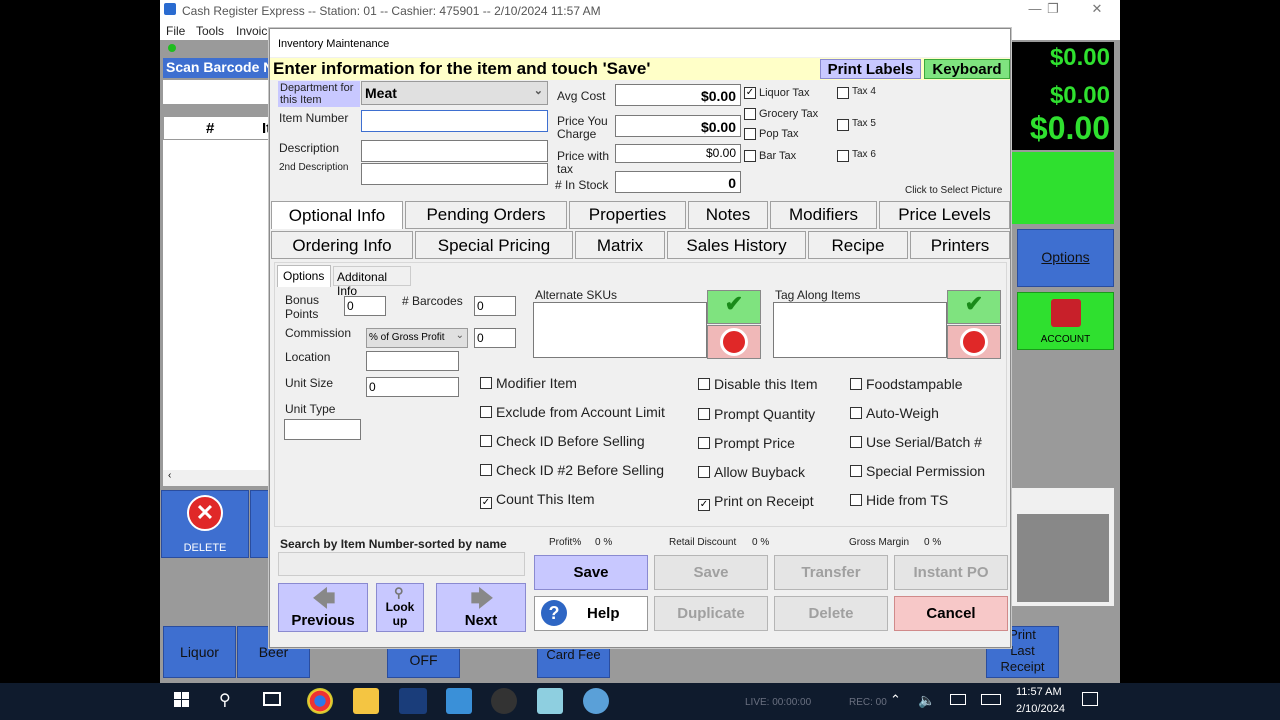 This screenshot has width=1280, height=720. I want to click on globe-icon, so click(596, 701).